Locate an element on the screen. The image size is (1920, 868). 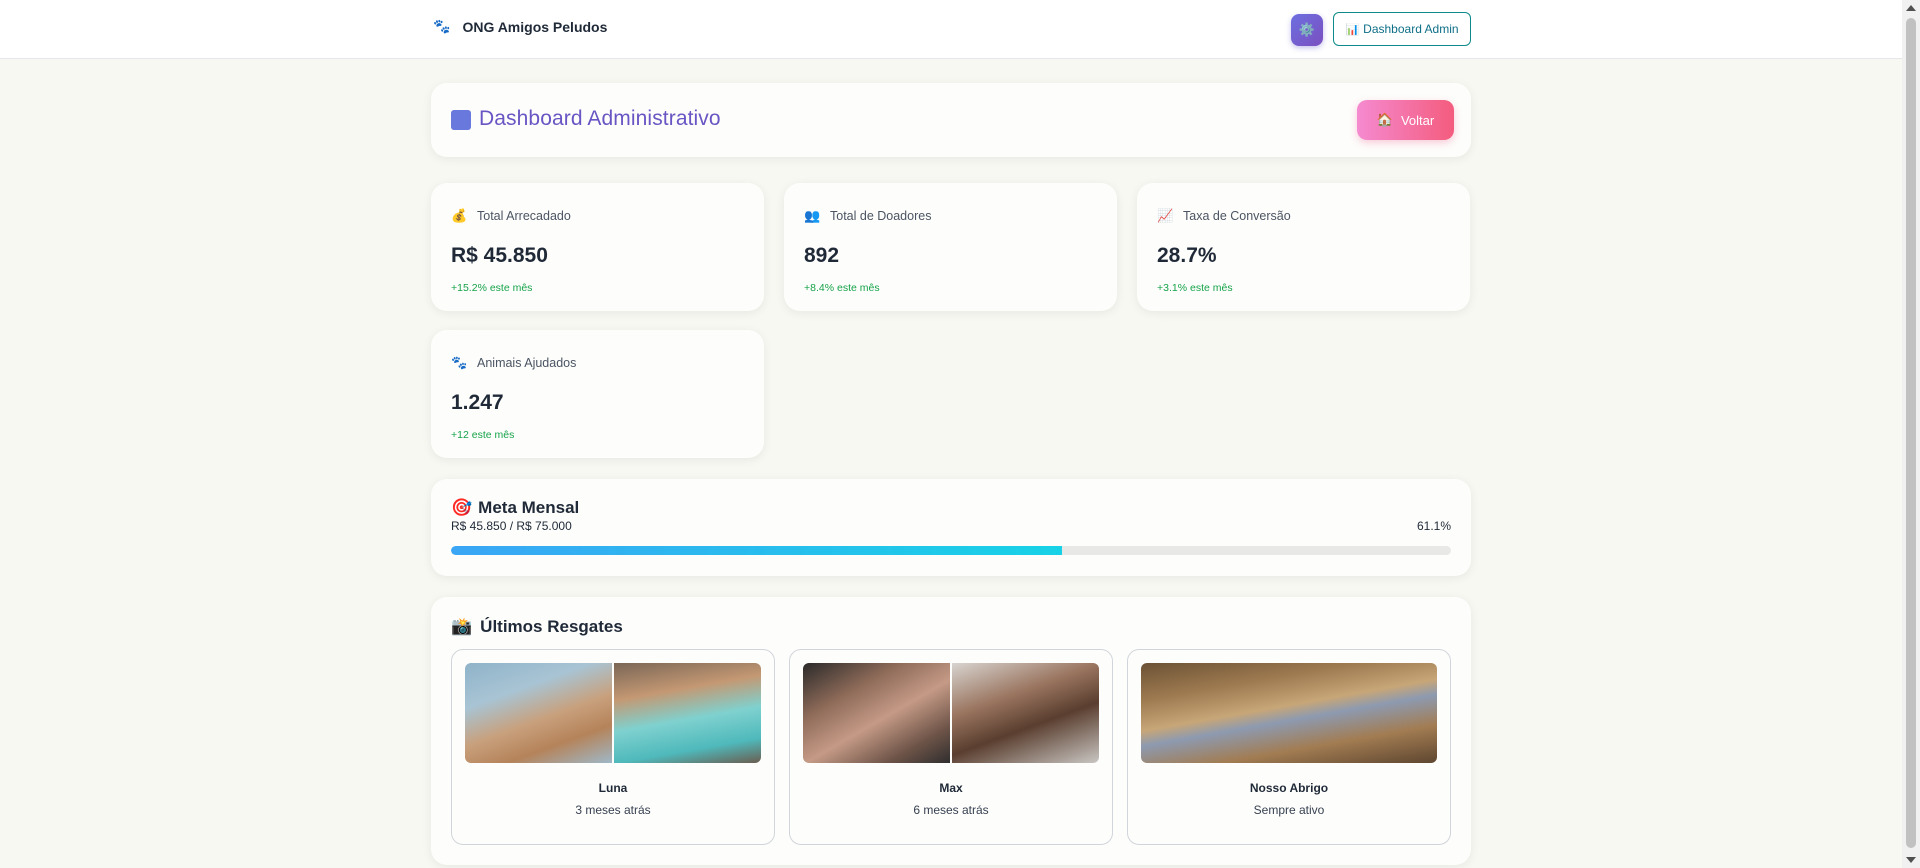
rescue-time: 3 meses atrás is located at coordinates (613, 810).